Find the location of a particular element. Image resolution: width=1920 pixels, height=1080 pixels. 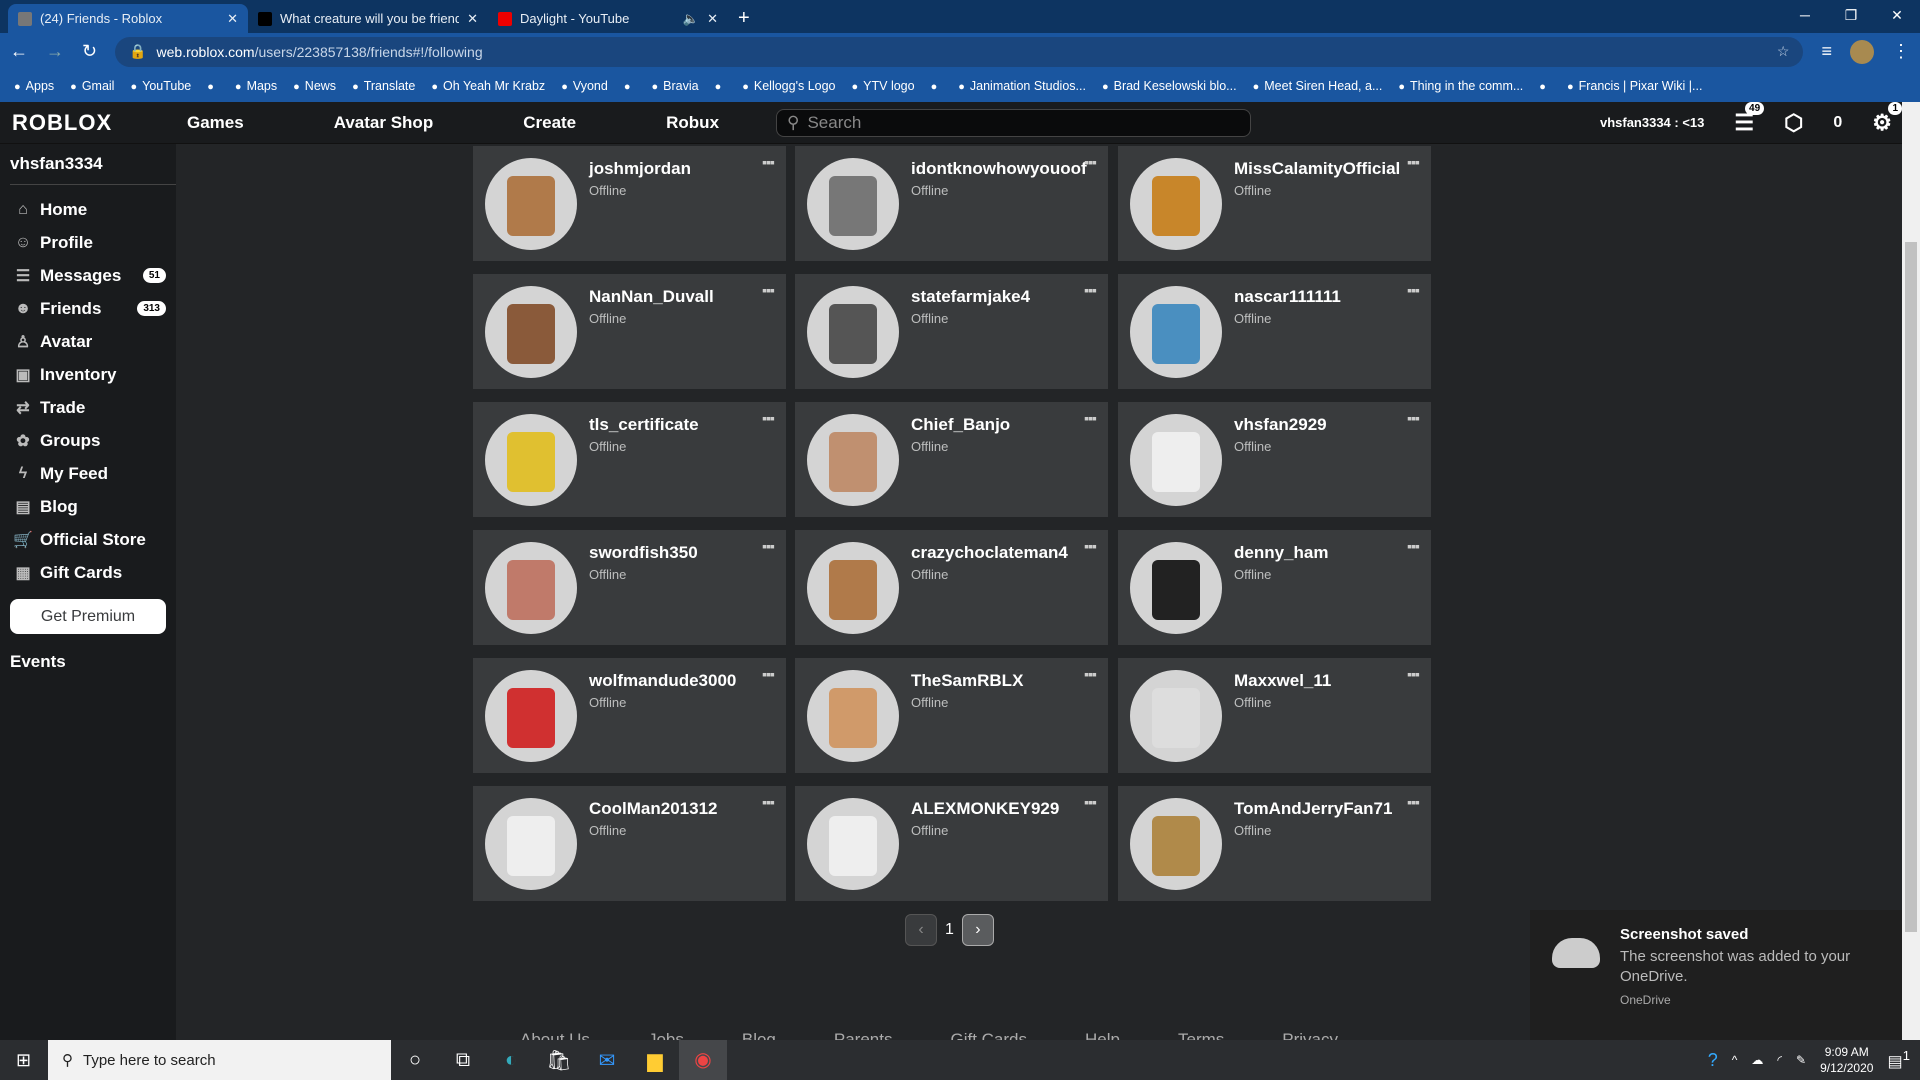

store-icon: 🛍 is located at coordinates (559, 1060).